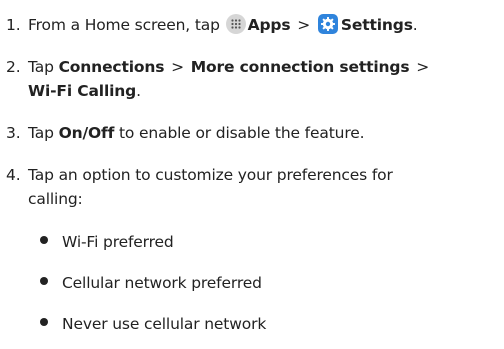 The width and height of the screenshot is (504, 349). Describe the element at coordinates (13, 133) in the screenshot. I see `step-number: 3.` at that location.